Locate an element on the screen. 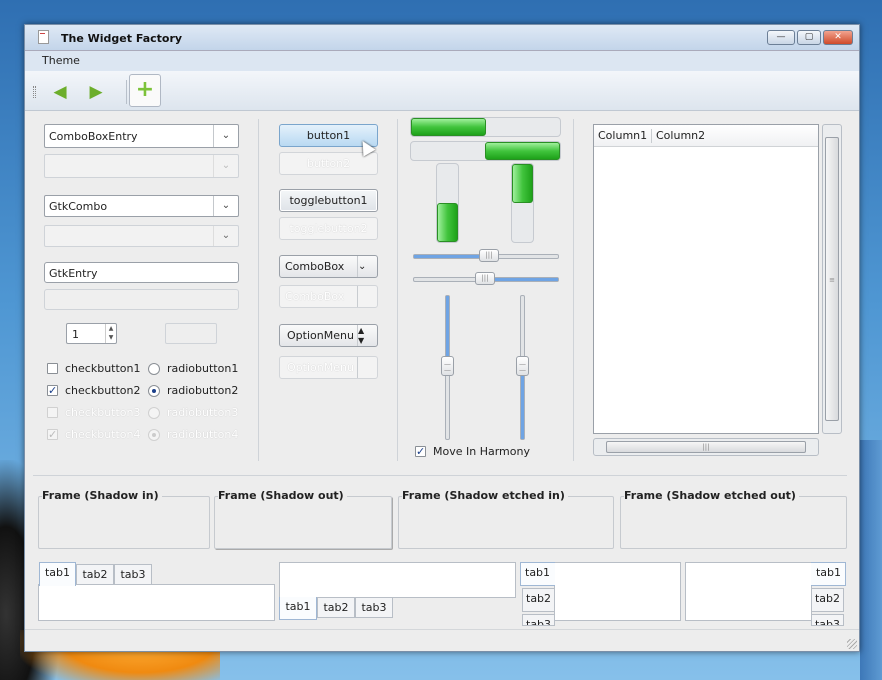  radiobutton4-circle is located at coordinates (154, 435).